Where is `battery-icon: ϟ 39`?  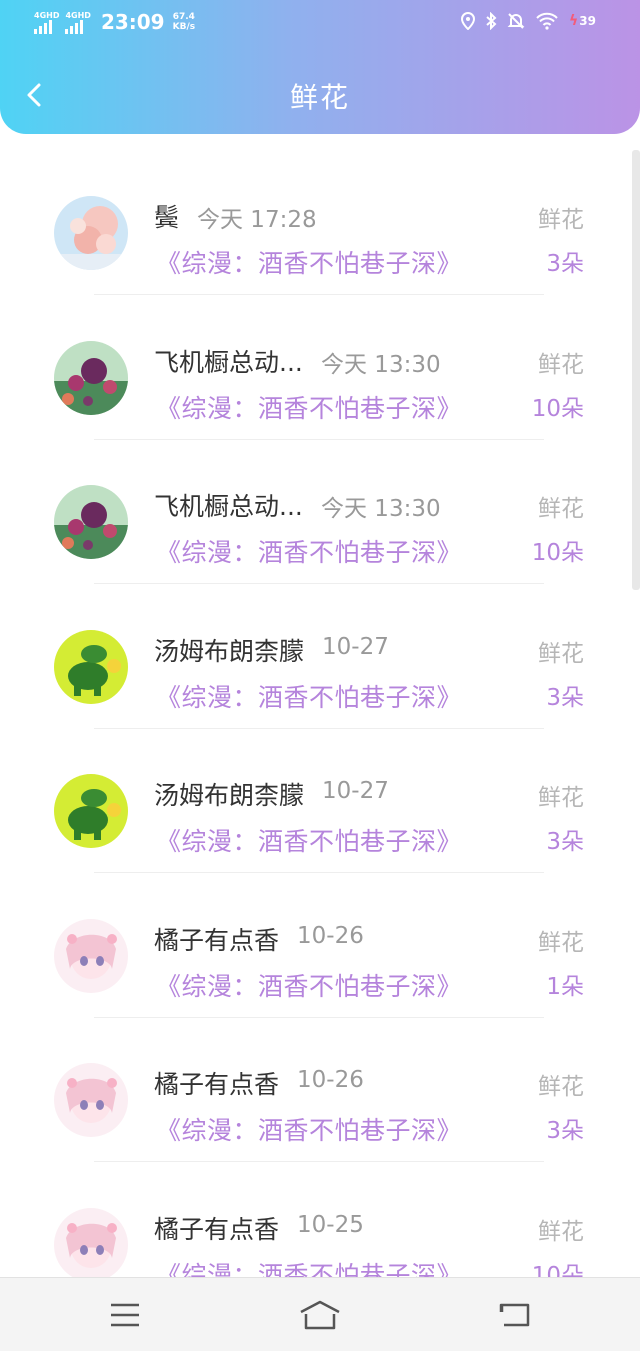 battery-icon: ϟ 39 is located at coordinates (582, 21).